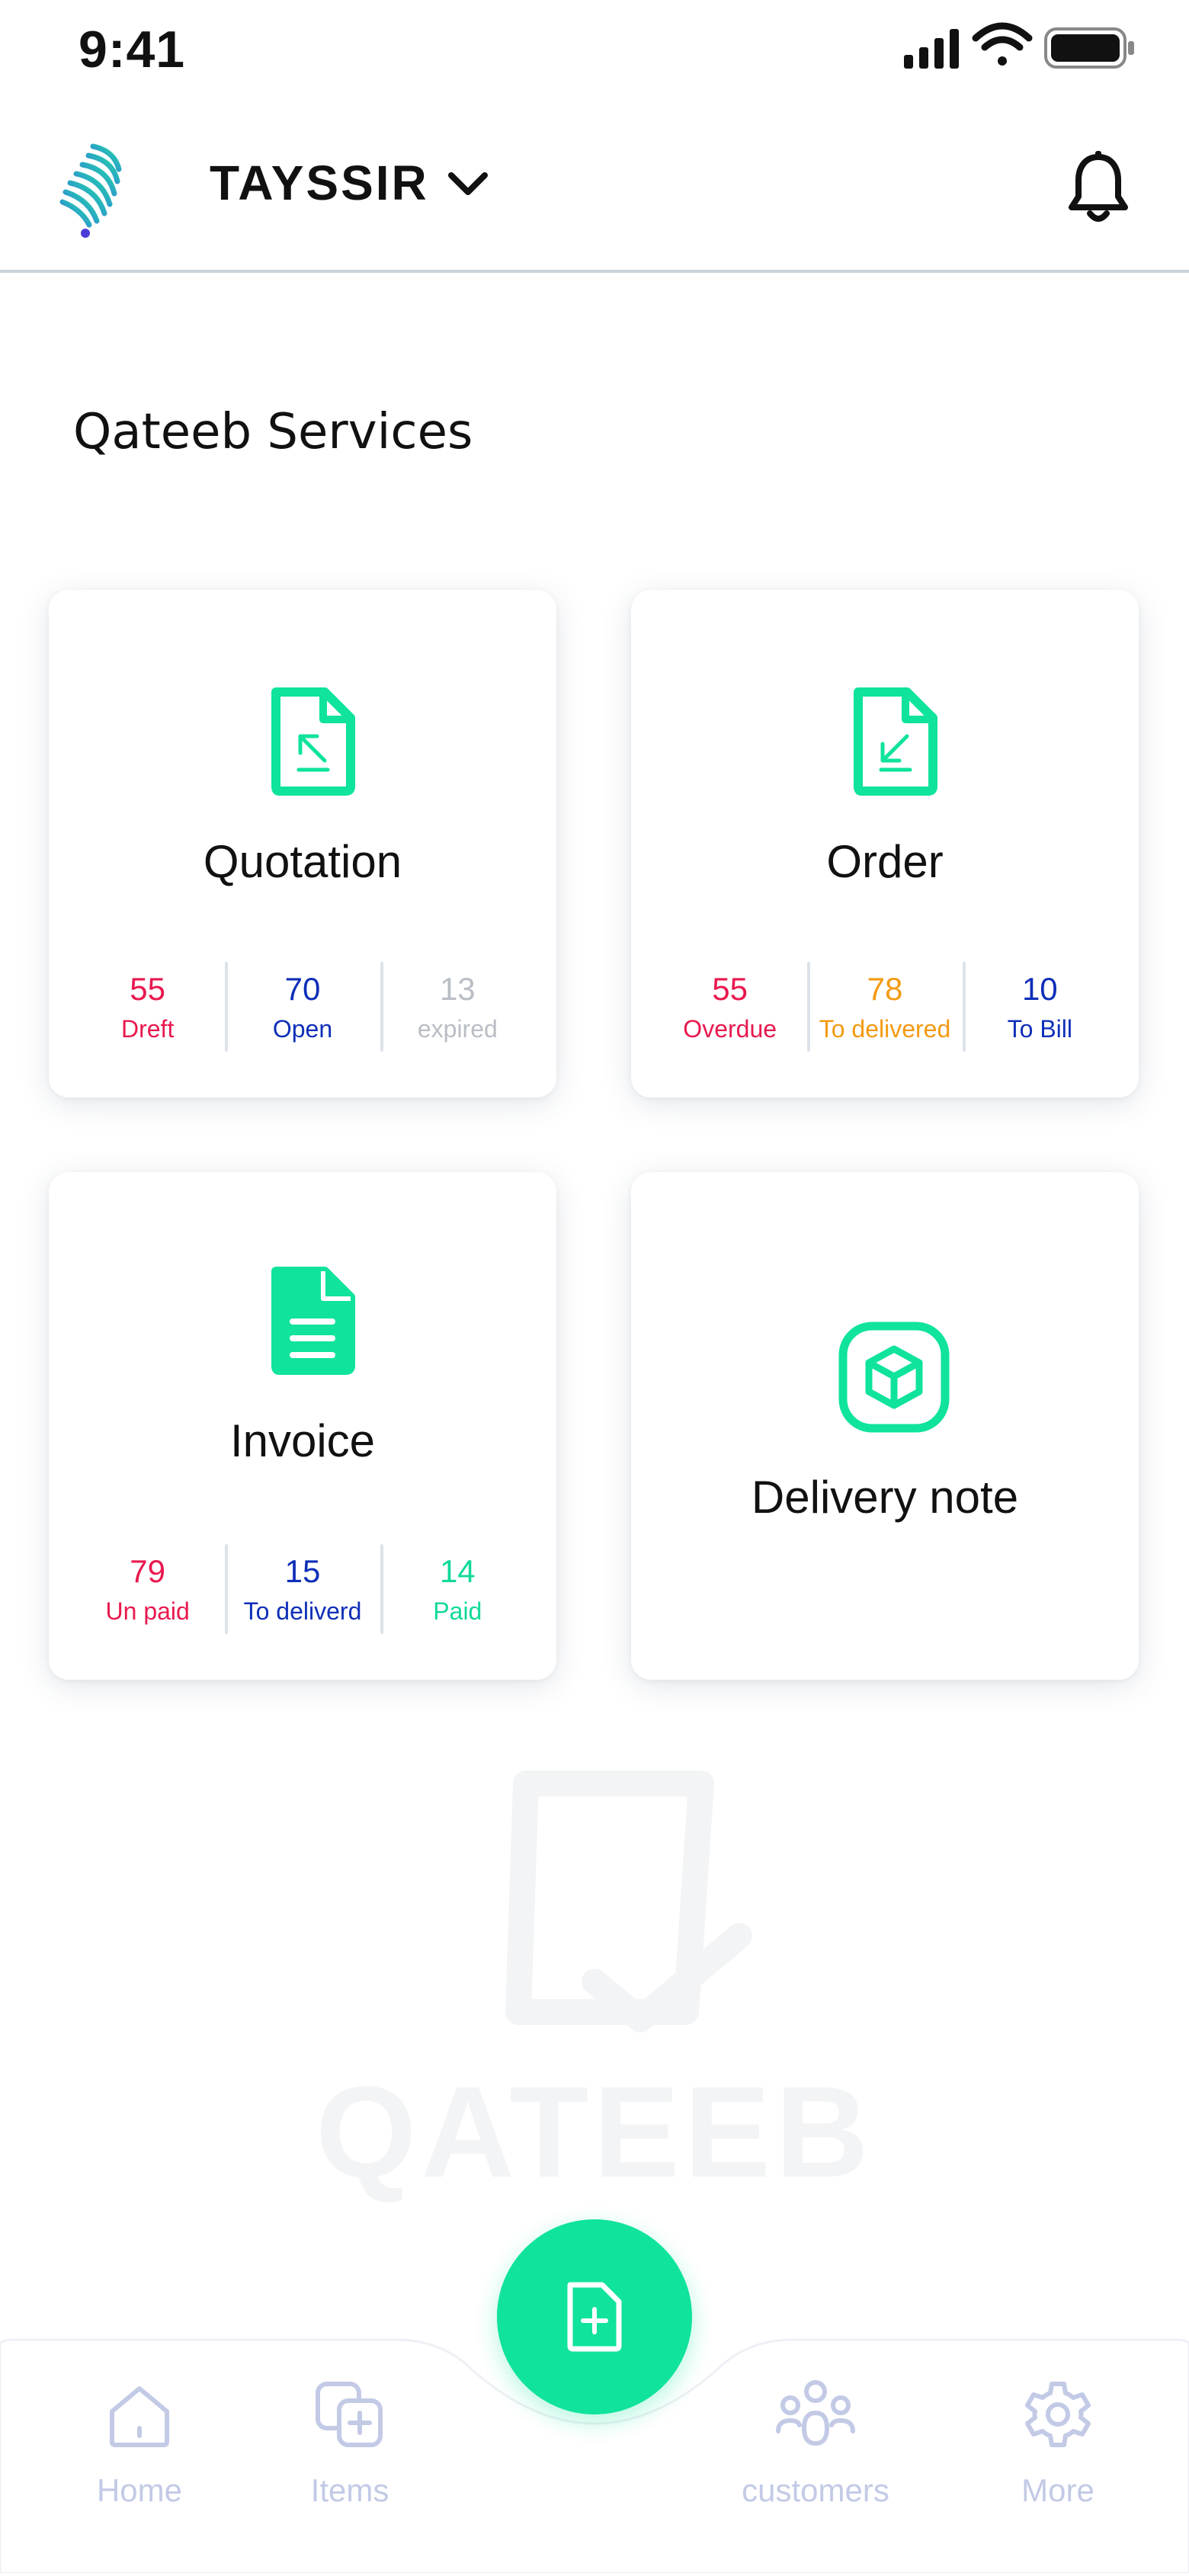 This screenshot has height=2576, width=1189. Describe the element at coordinates (457, 1571) in the screenshot. I see `stat-value: 14` at that location.